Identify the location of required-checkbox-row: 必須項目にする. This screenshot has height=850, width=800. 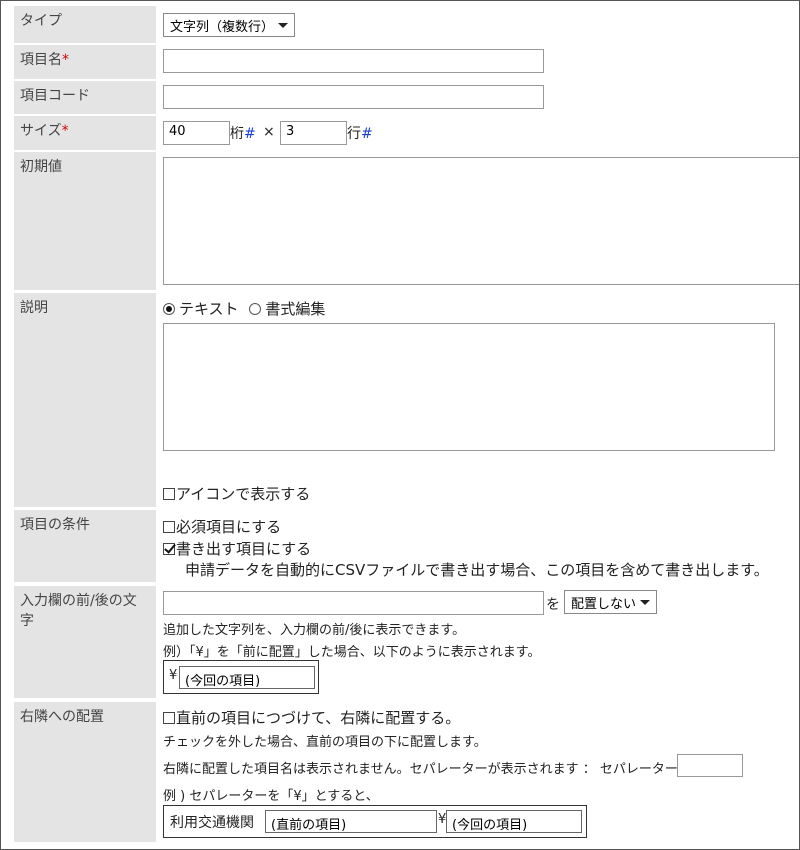
(222, 526).